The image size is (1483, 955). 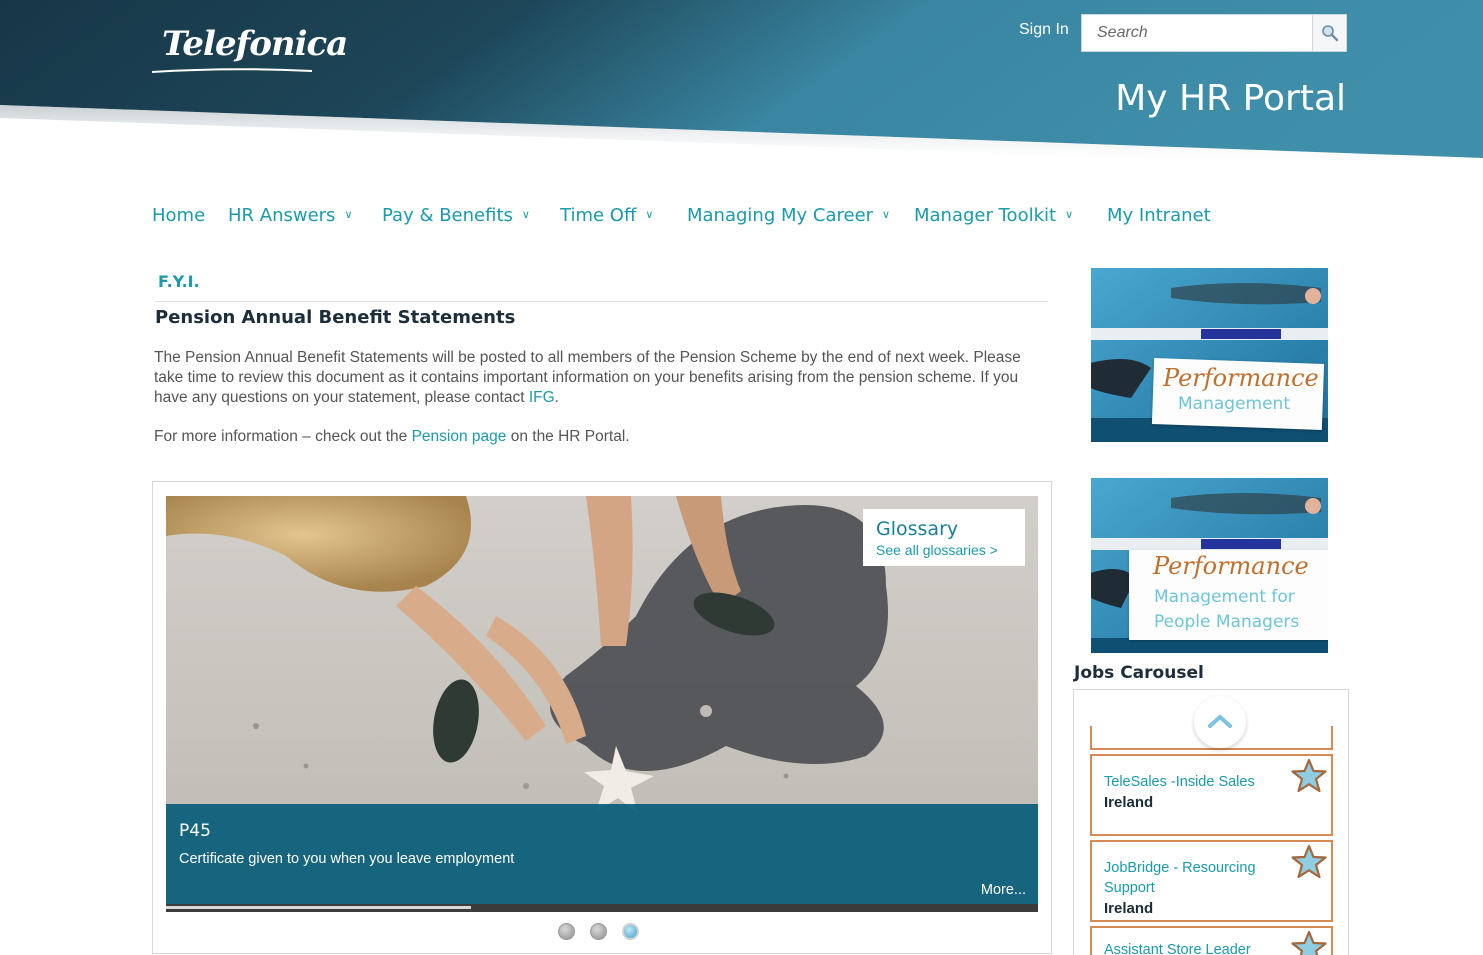 I want to click on sign-in-link: Sign In, so click(x=1044, y=30).